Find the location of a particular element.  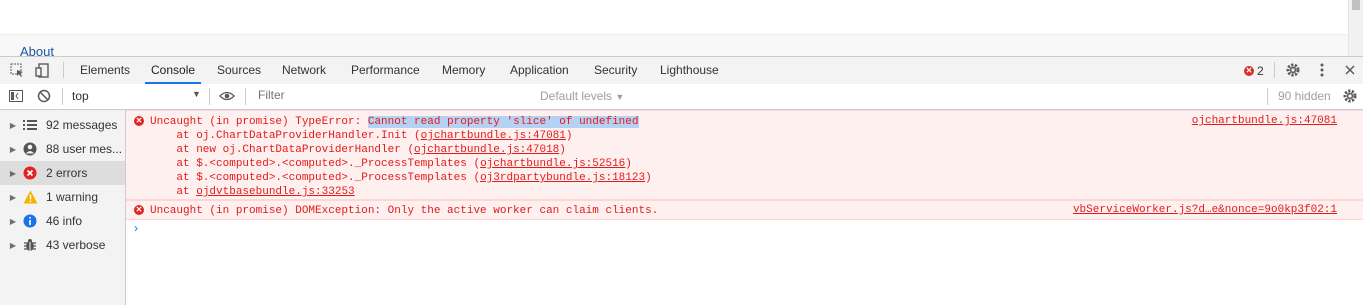

sidebar-item-messages: ▶ 92 messages is located at coordinates (62, 125).